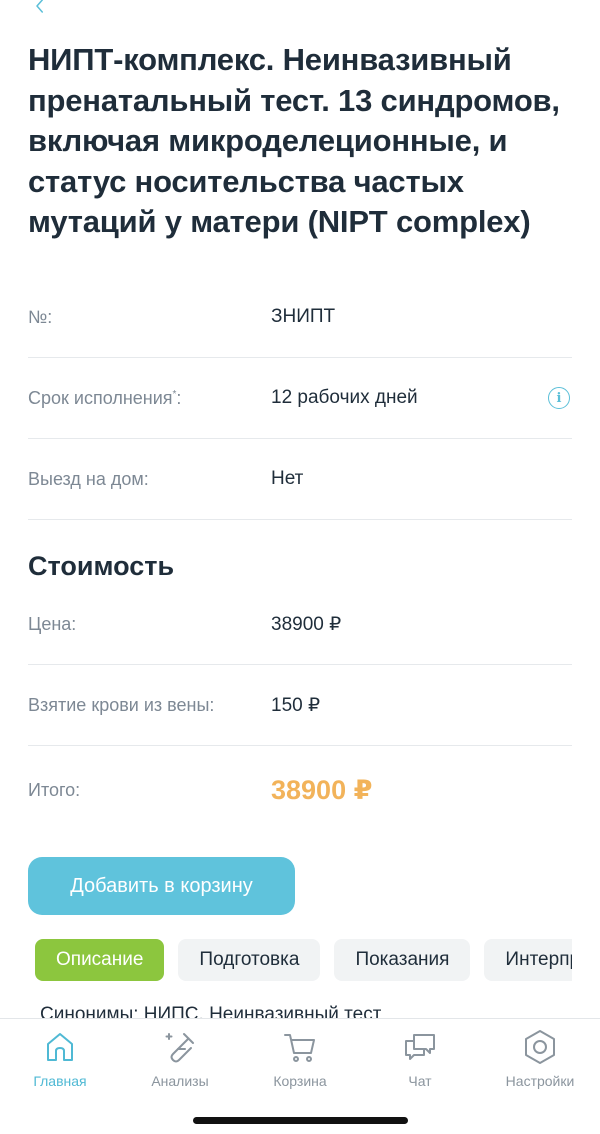 The width and height of the screenshot is (600, 1134). I want to click on tabbar-item-home: Главная, so click(60, 1058).